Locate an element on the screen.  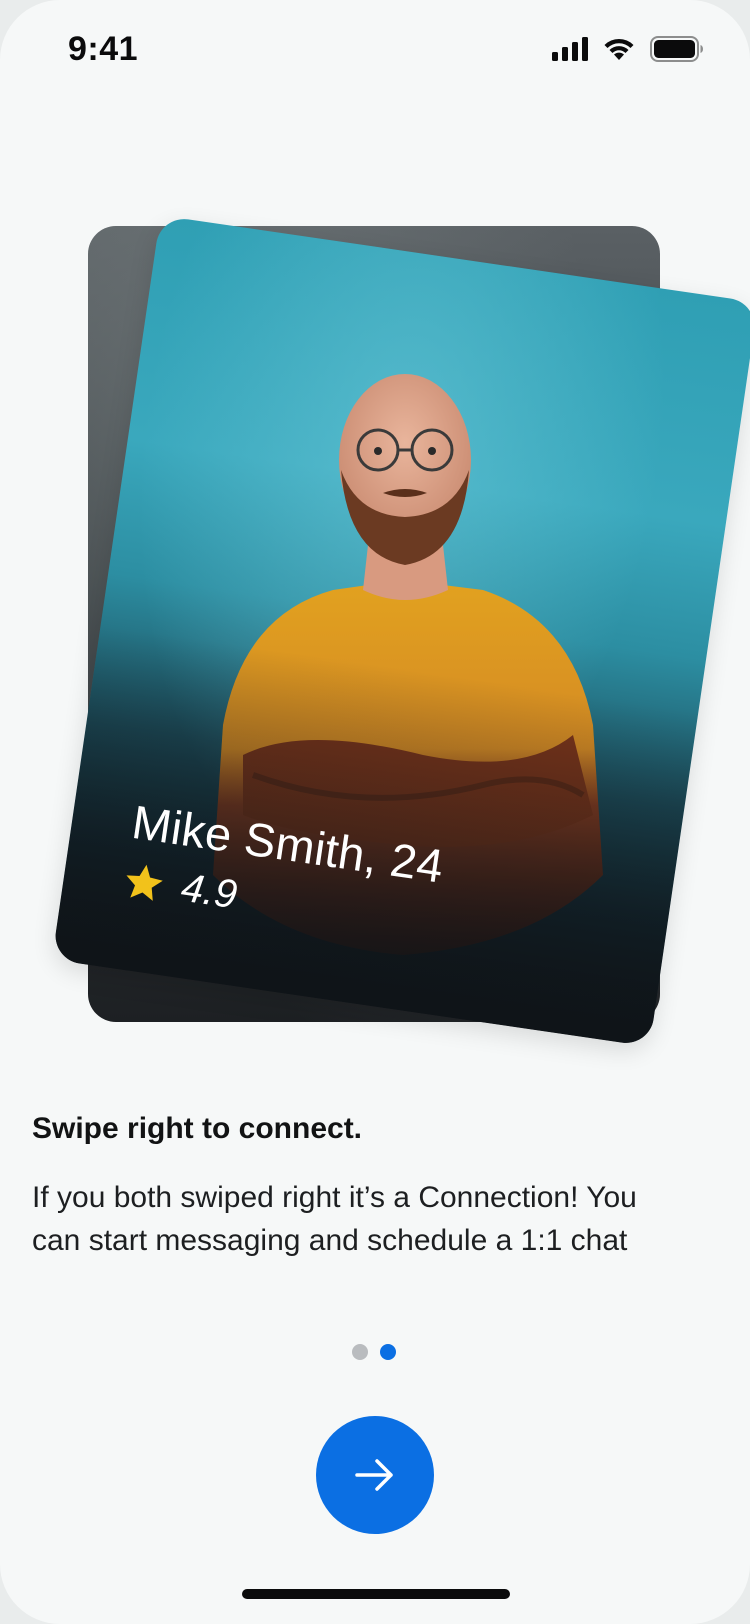
battery-icon is located at coordinates (677, 49).